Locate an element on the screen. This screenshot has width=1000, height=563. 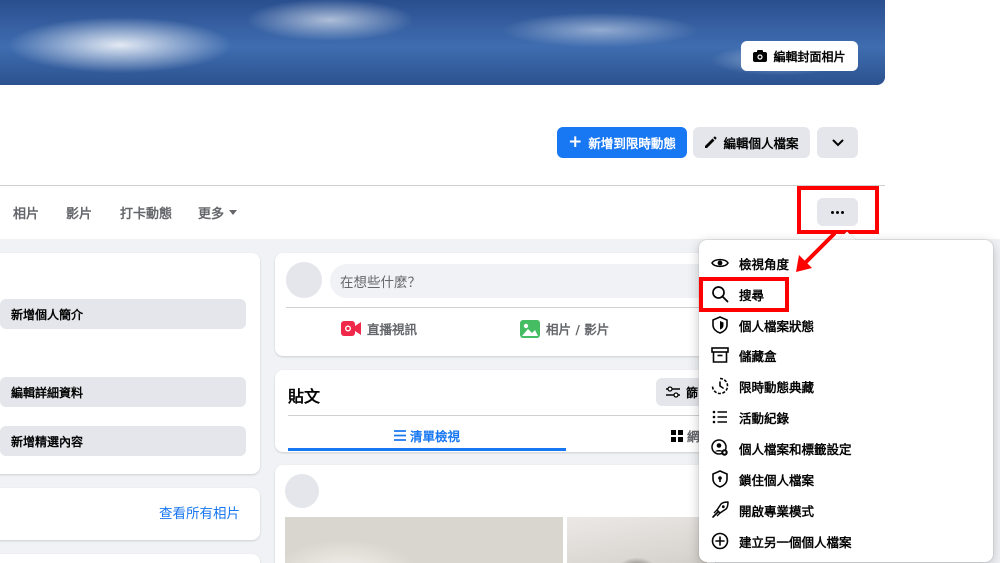
intro-card: 新增個人簡介 編輯詳細資料 新增精選內容 is located at coordinates (130, 363).